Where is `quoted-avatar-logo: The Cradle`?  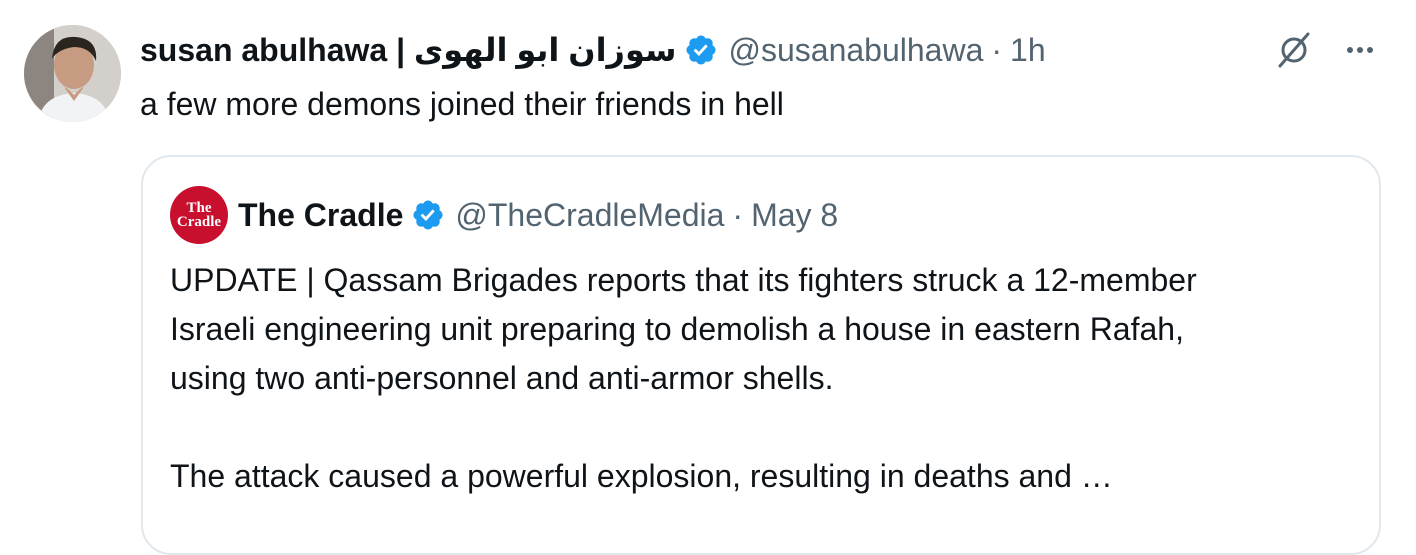 quoted-avatar-logo: The Cradle is located at coordinates (199, 215).